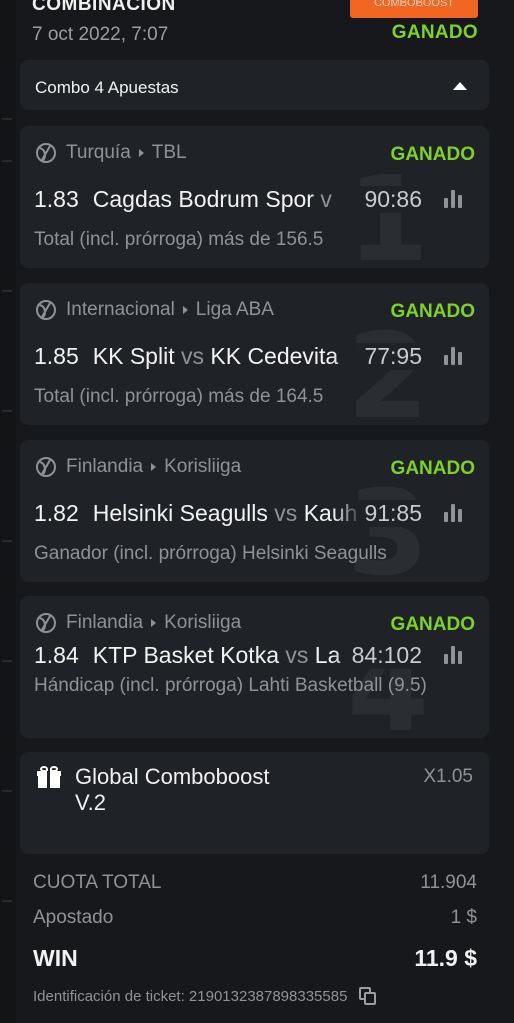 The height and width of the screenshot is (1023, 514). I want to click on bet-score: 84:102, so click(384, 655).